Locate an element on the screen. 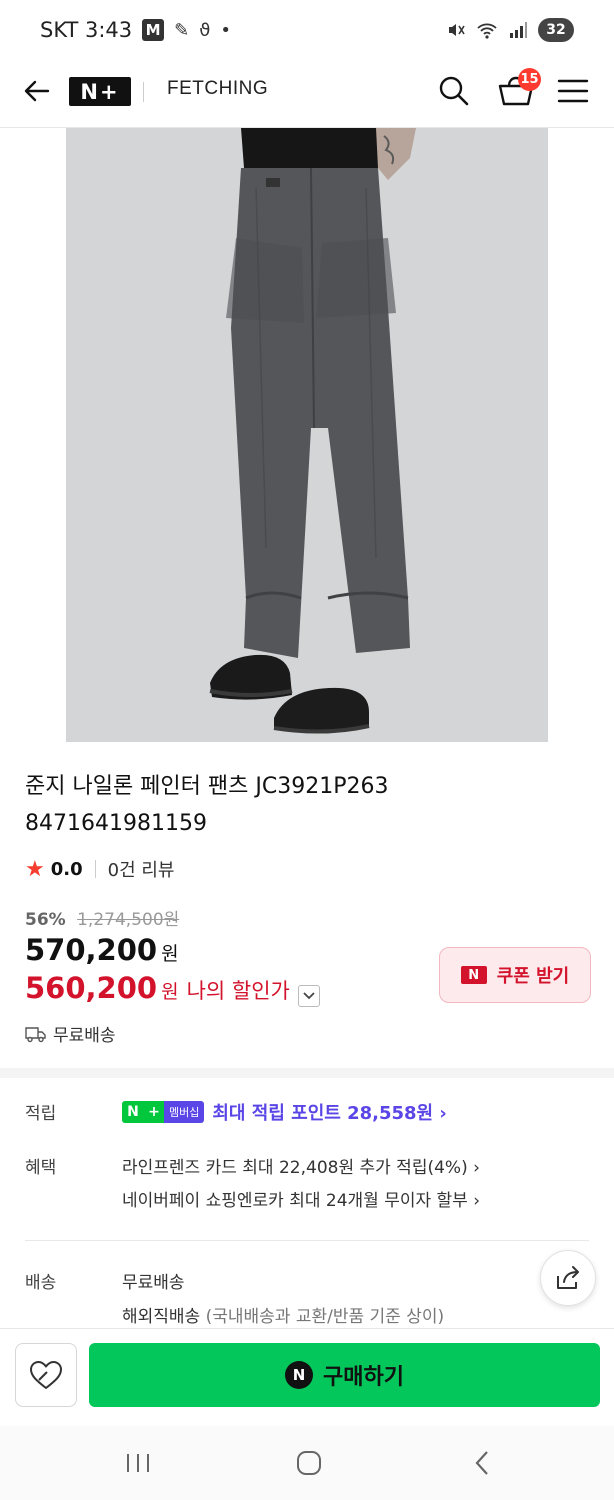 This screenshot has width=614, height=1500. system-back-icon is located at coordinates (481, 1463).